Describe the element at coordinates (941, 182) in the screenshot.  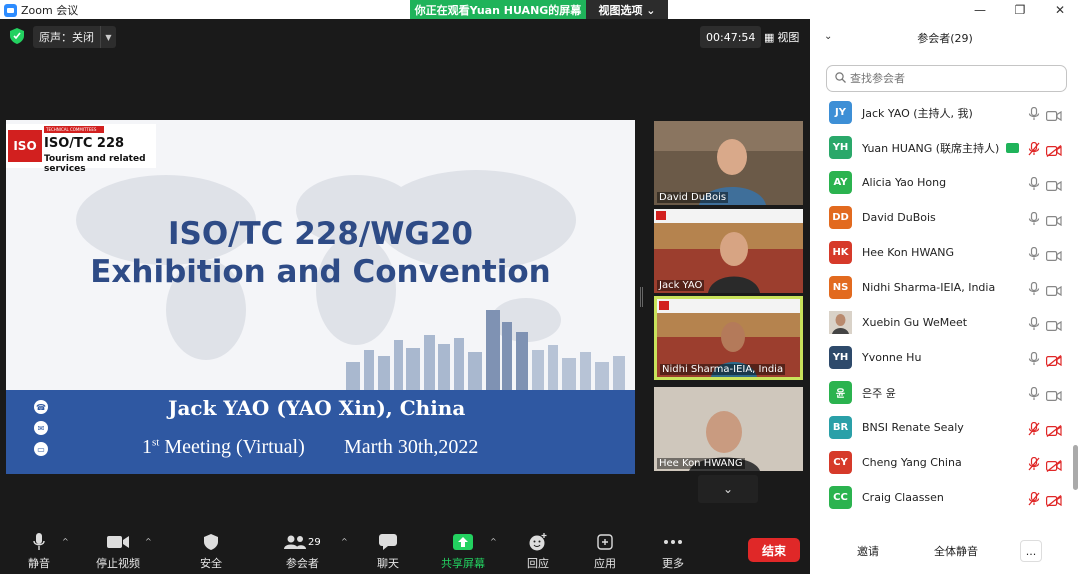
I see `participant-row: AY Alicia Yao Hong` at that location.